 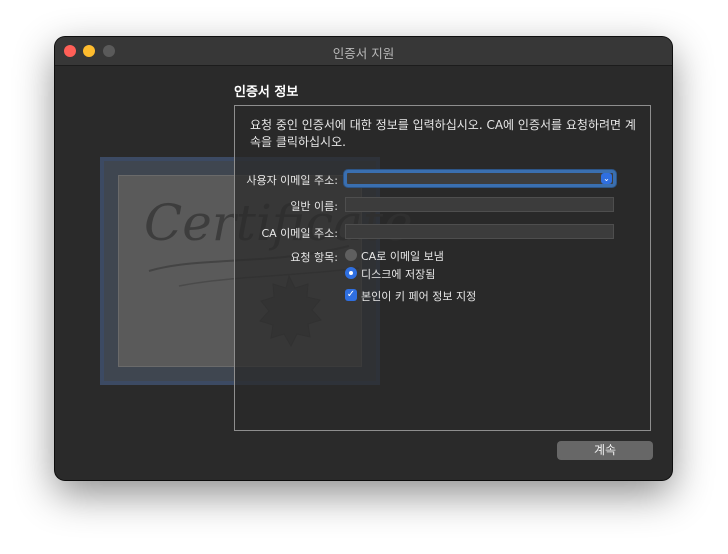 What do you see at coordinates (351, 273) in the screenshot?
I see `save-disk-radio` at bounding box center [351, 273].